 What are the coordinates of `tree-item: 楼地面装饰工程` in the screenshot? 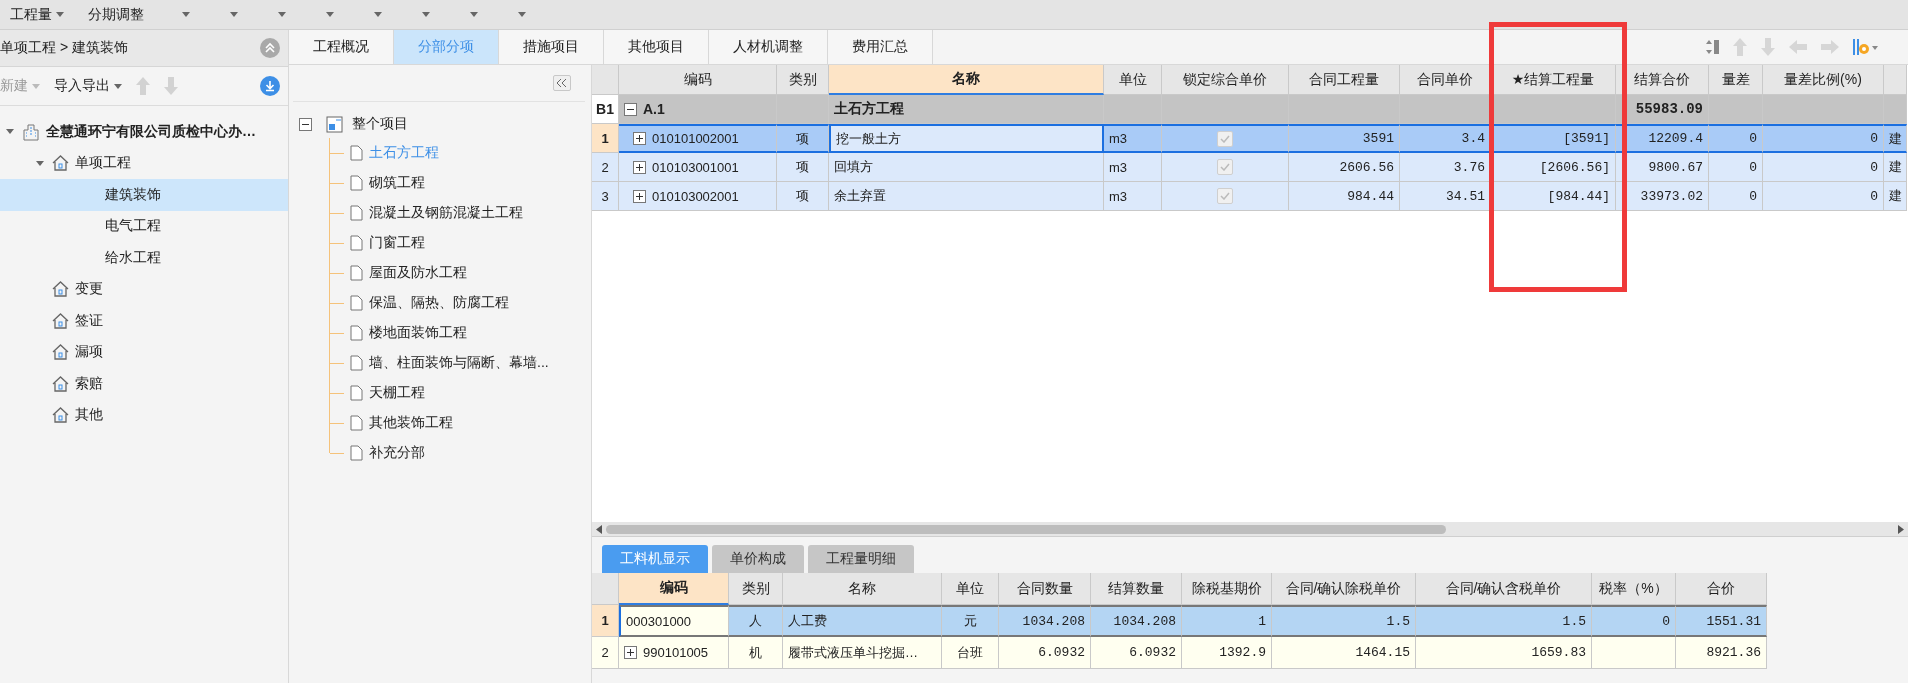 It's located at (418, 333).